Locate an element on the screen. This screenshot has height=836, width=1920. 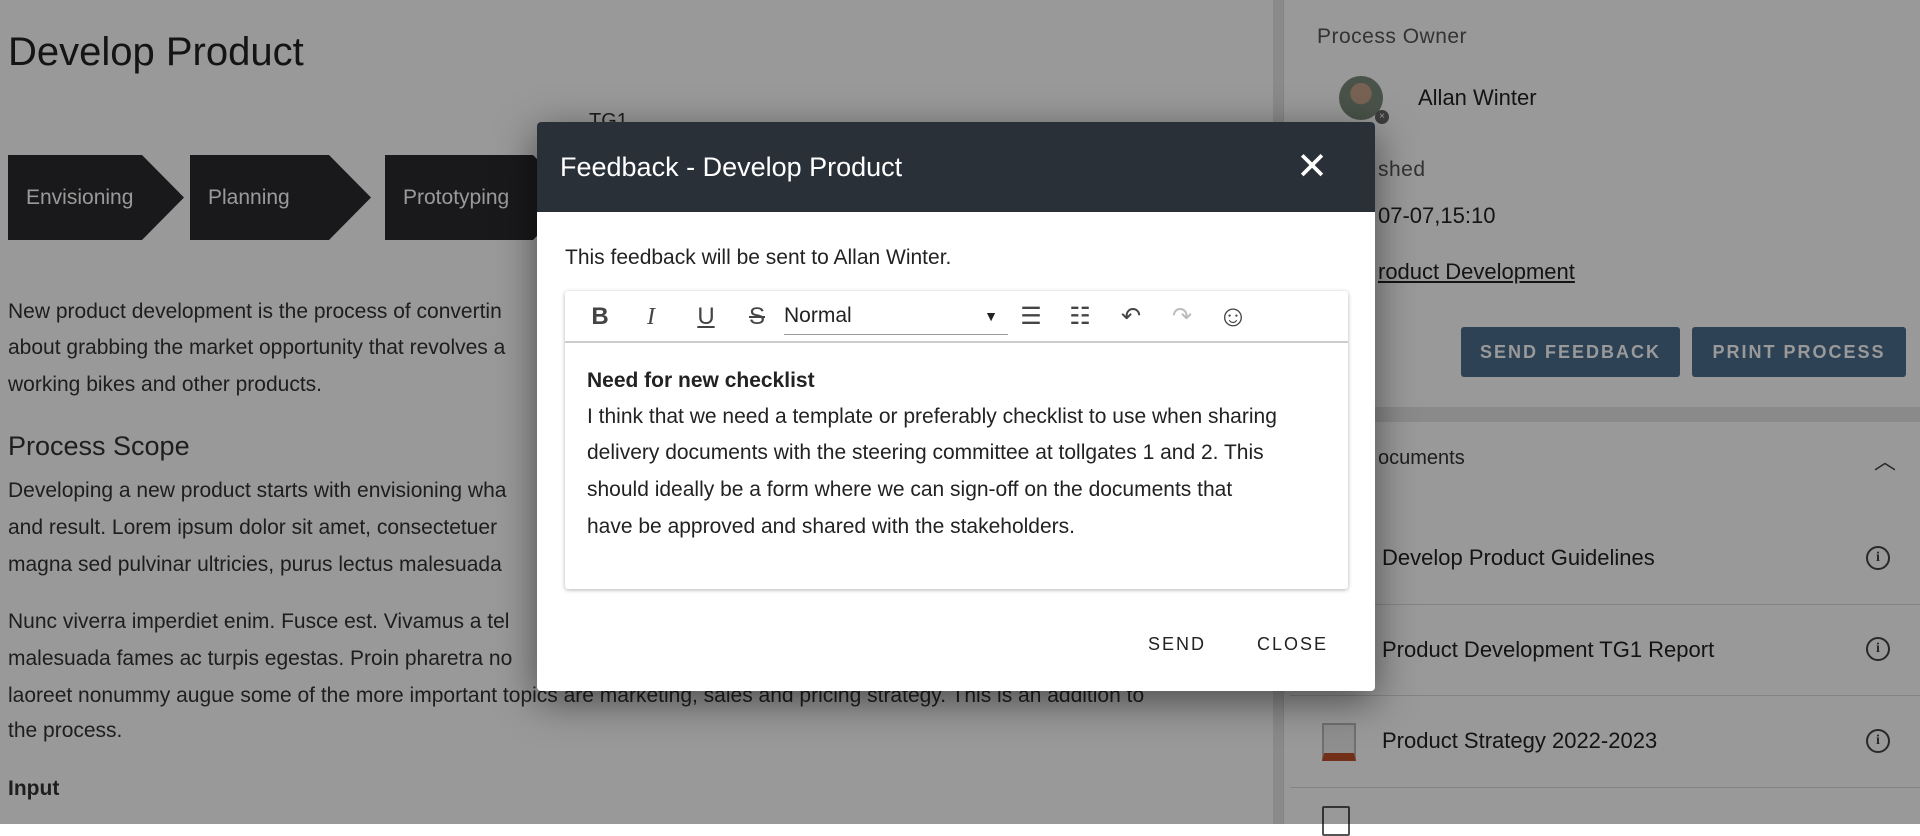
underline-icon: U is located at coordinates (706, 317).